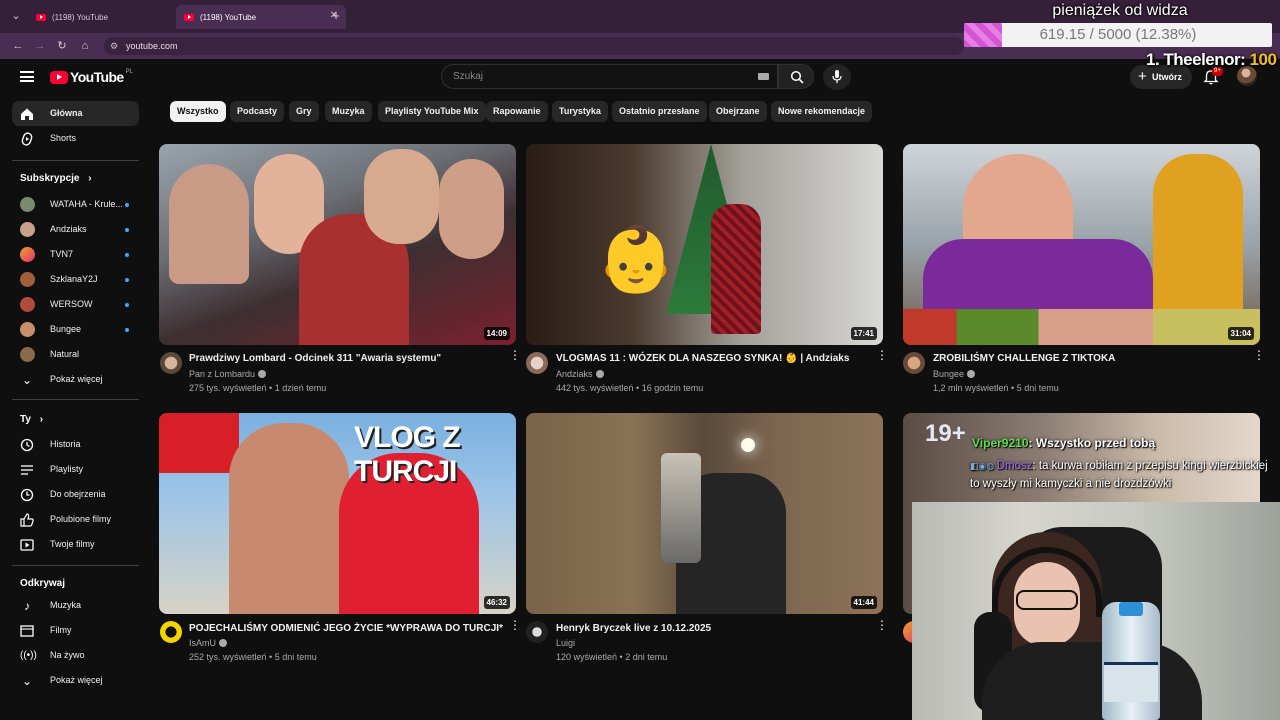  What do you see at coordinates (748, 445) in the screenshot?
I see `thumbnail-light` at bounding box center [748, 445].